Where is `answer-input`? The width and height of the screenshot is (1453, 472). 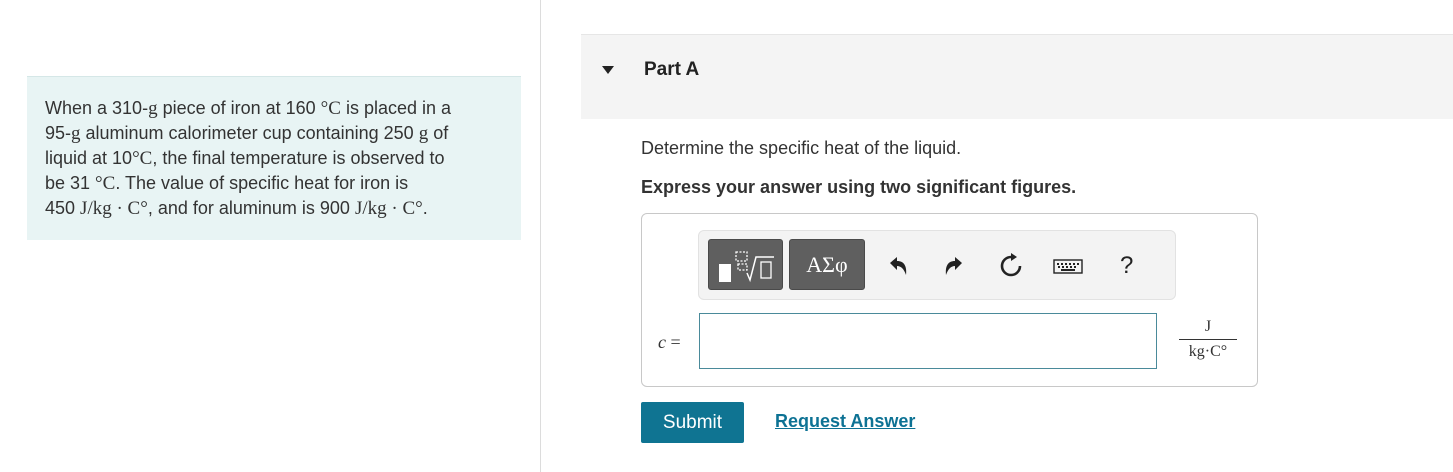 answer-input is located at coordinates (928, 341).